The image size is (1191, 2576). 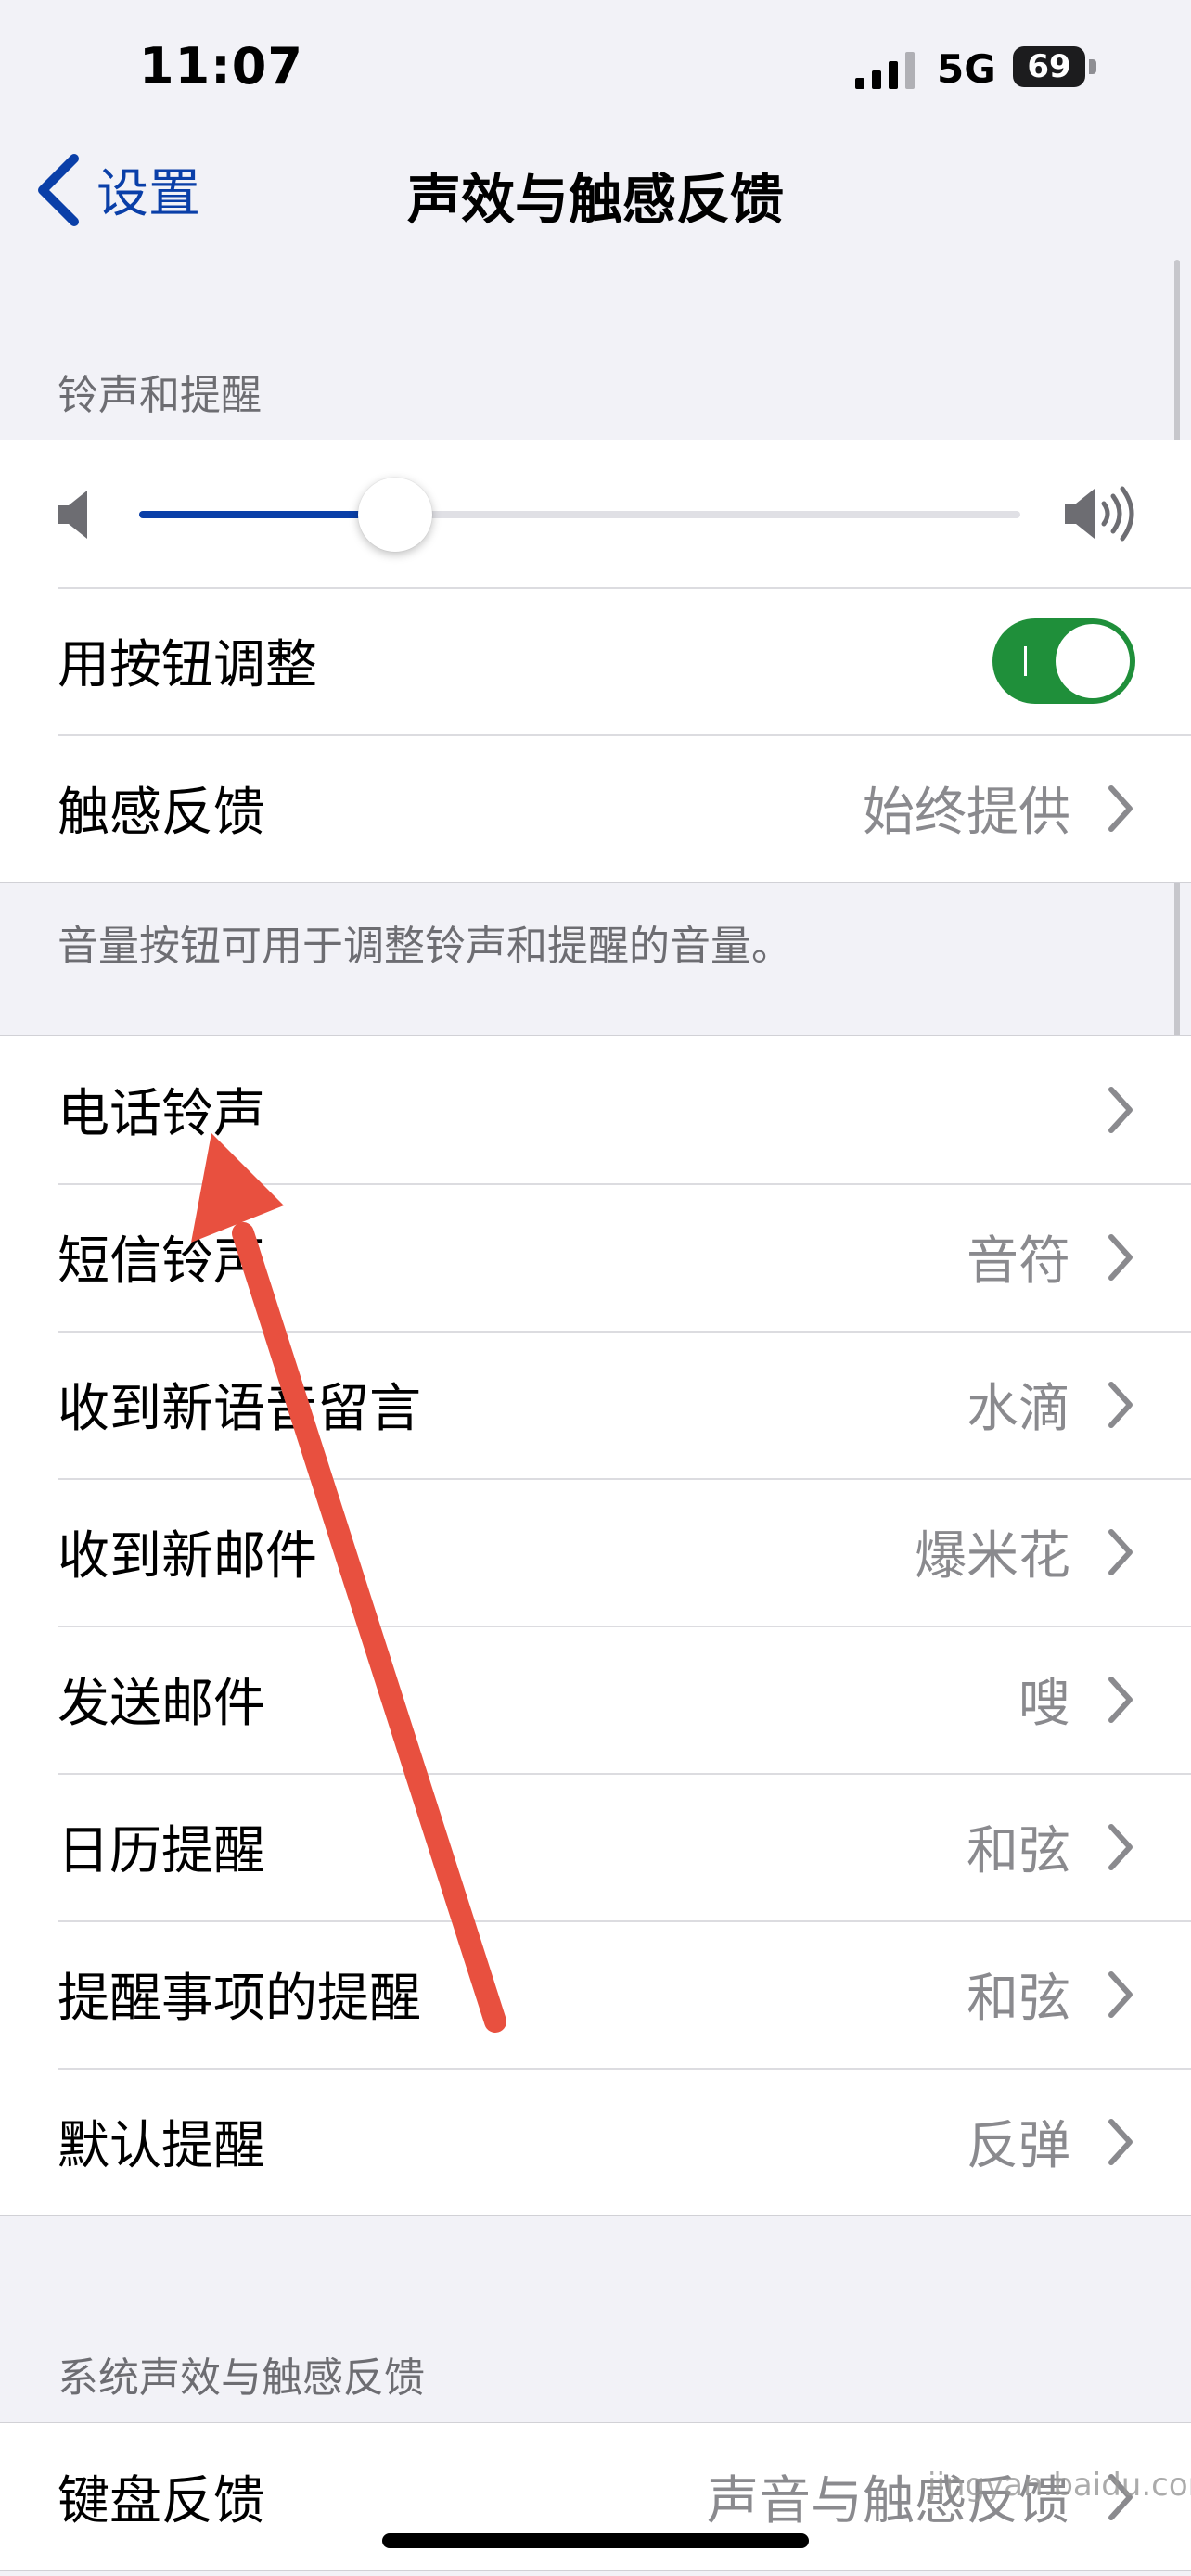 What do you see at coordinates (221, 66) in the screenshot?
I see `status-time: 11:07` at bounding box center [221, 66].